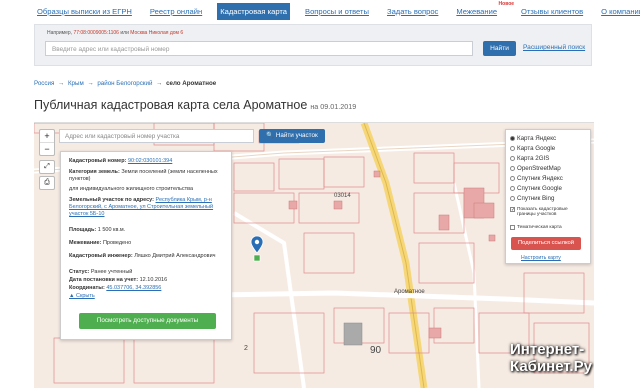 The width and height of the screenshot is (640, 388). What do you see at coordinates (111, 272) in the screenshot?
I see `status-value: Ранее учтенный` at bounding box center [111, 272].